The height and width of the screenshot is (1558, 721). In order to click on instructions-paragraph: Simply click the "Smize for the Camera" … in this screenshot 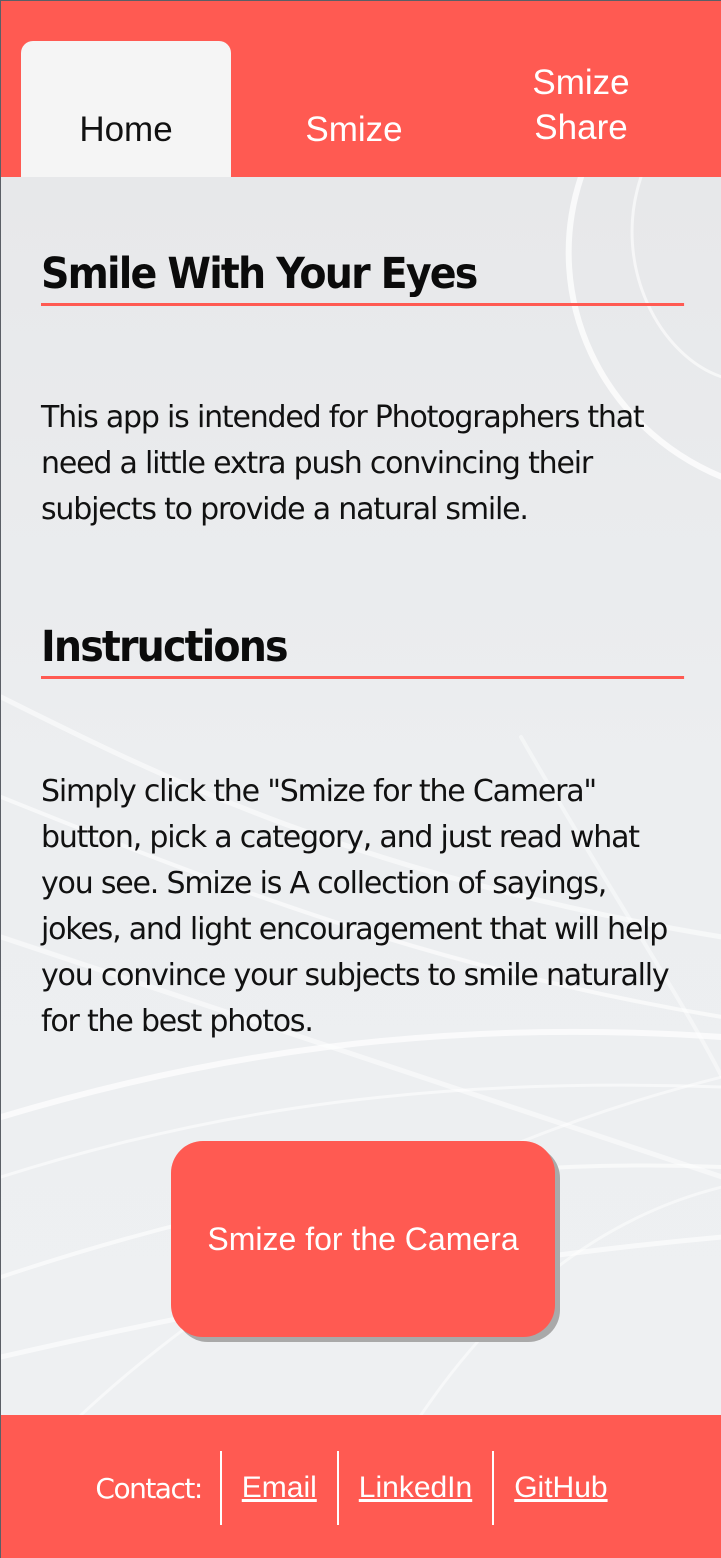, I will do `click(355, 906)`.